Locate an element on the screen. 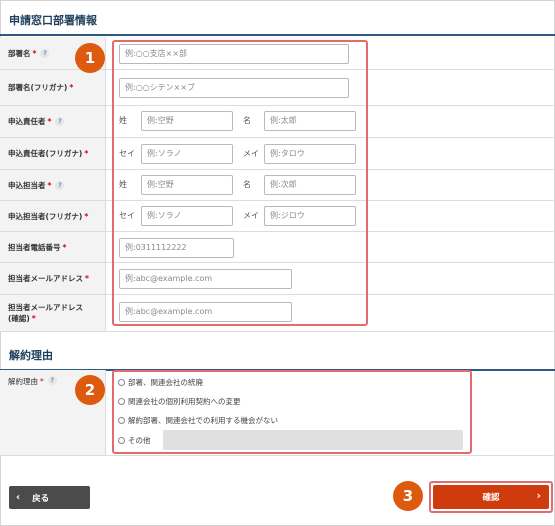 The height and width of the screenshot is (526, 555). chevron-right-icon: › is located at coordinates (538, 495).